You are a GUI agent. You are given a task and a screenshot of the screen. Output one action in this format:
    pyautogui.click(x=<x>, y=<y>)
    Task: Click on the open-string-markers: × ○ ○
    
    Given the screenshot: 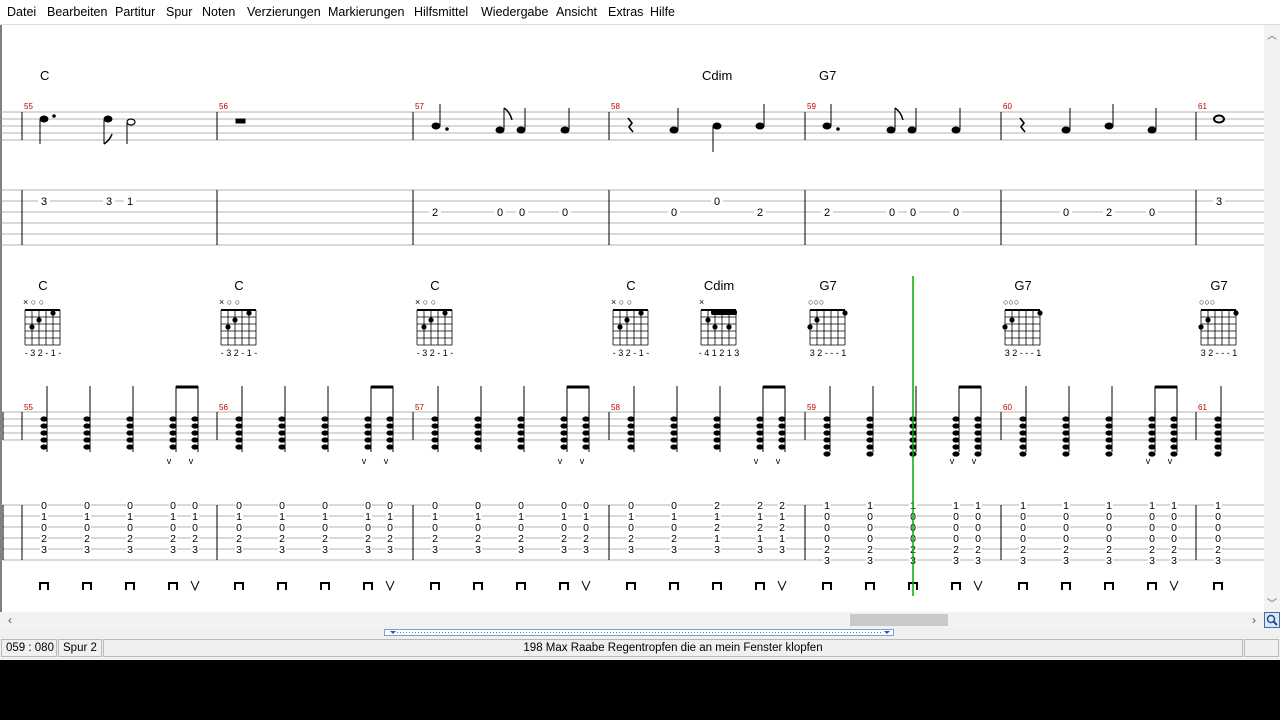 What is the action you would take?
    pyautogui.click(x=229, y=302)
    